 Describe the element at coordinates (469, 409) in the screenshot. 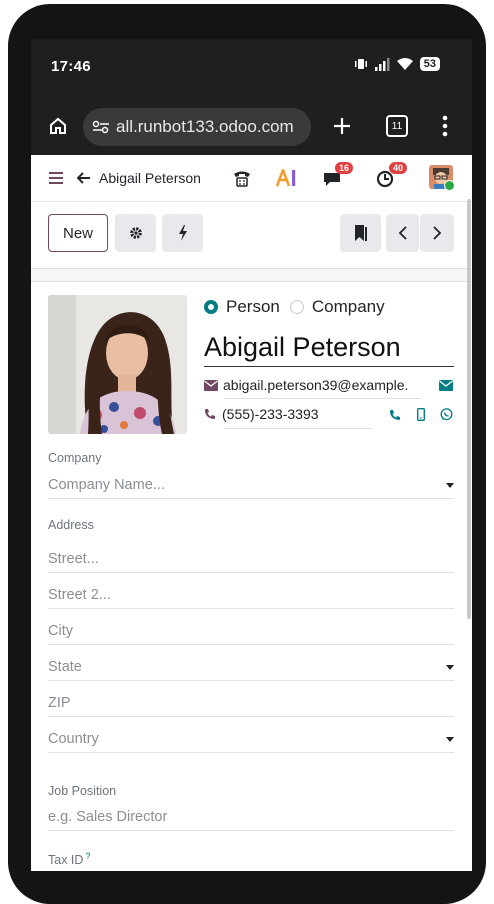

I see `page-scrollbar` at that location.